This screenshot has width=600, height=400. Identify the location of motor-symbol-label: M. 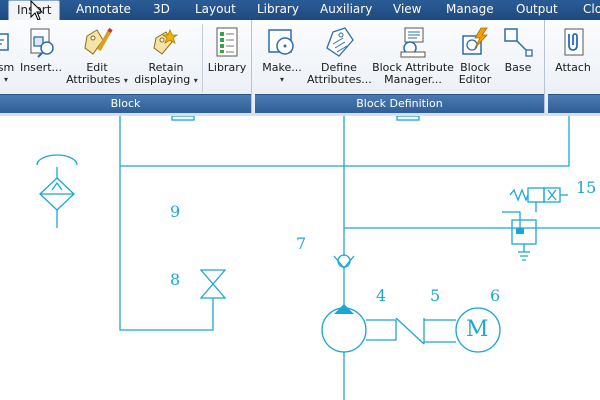
(477, 329).